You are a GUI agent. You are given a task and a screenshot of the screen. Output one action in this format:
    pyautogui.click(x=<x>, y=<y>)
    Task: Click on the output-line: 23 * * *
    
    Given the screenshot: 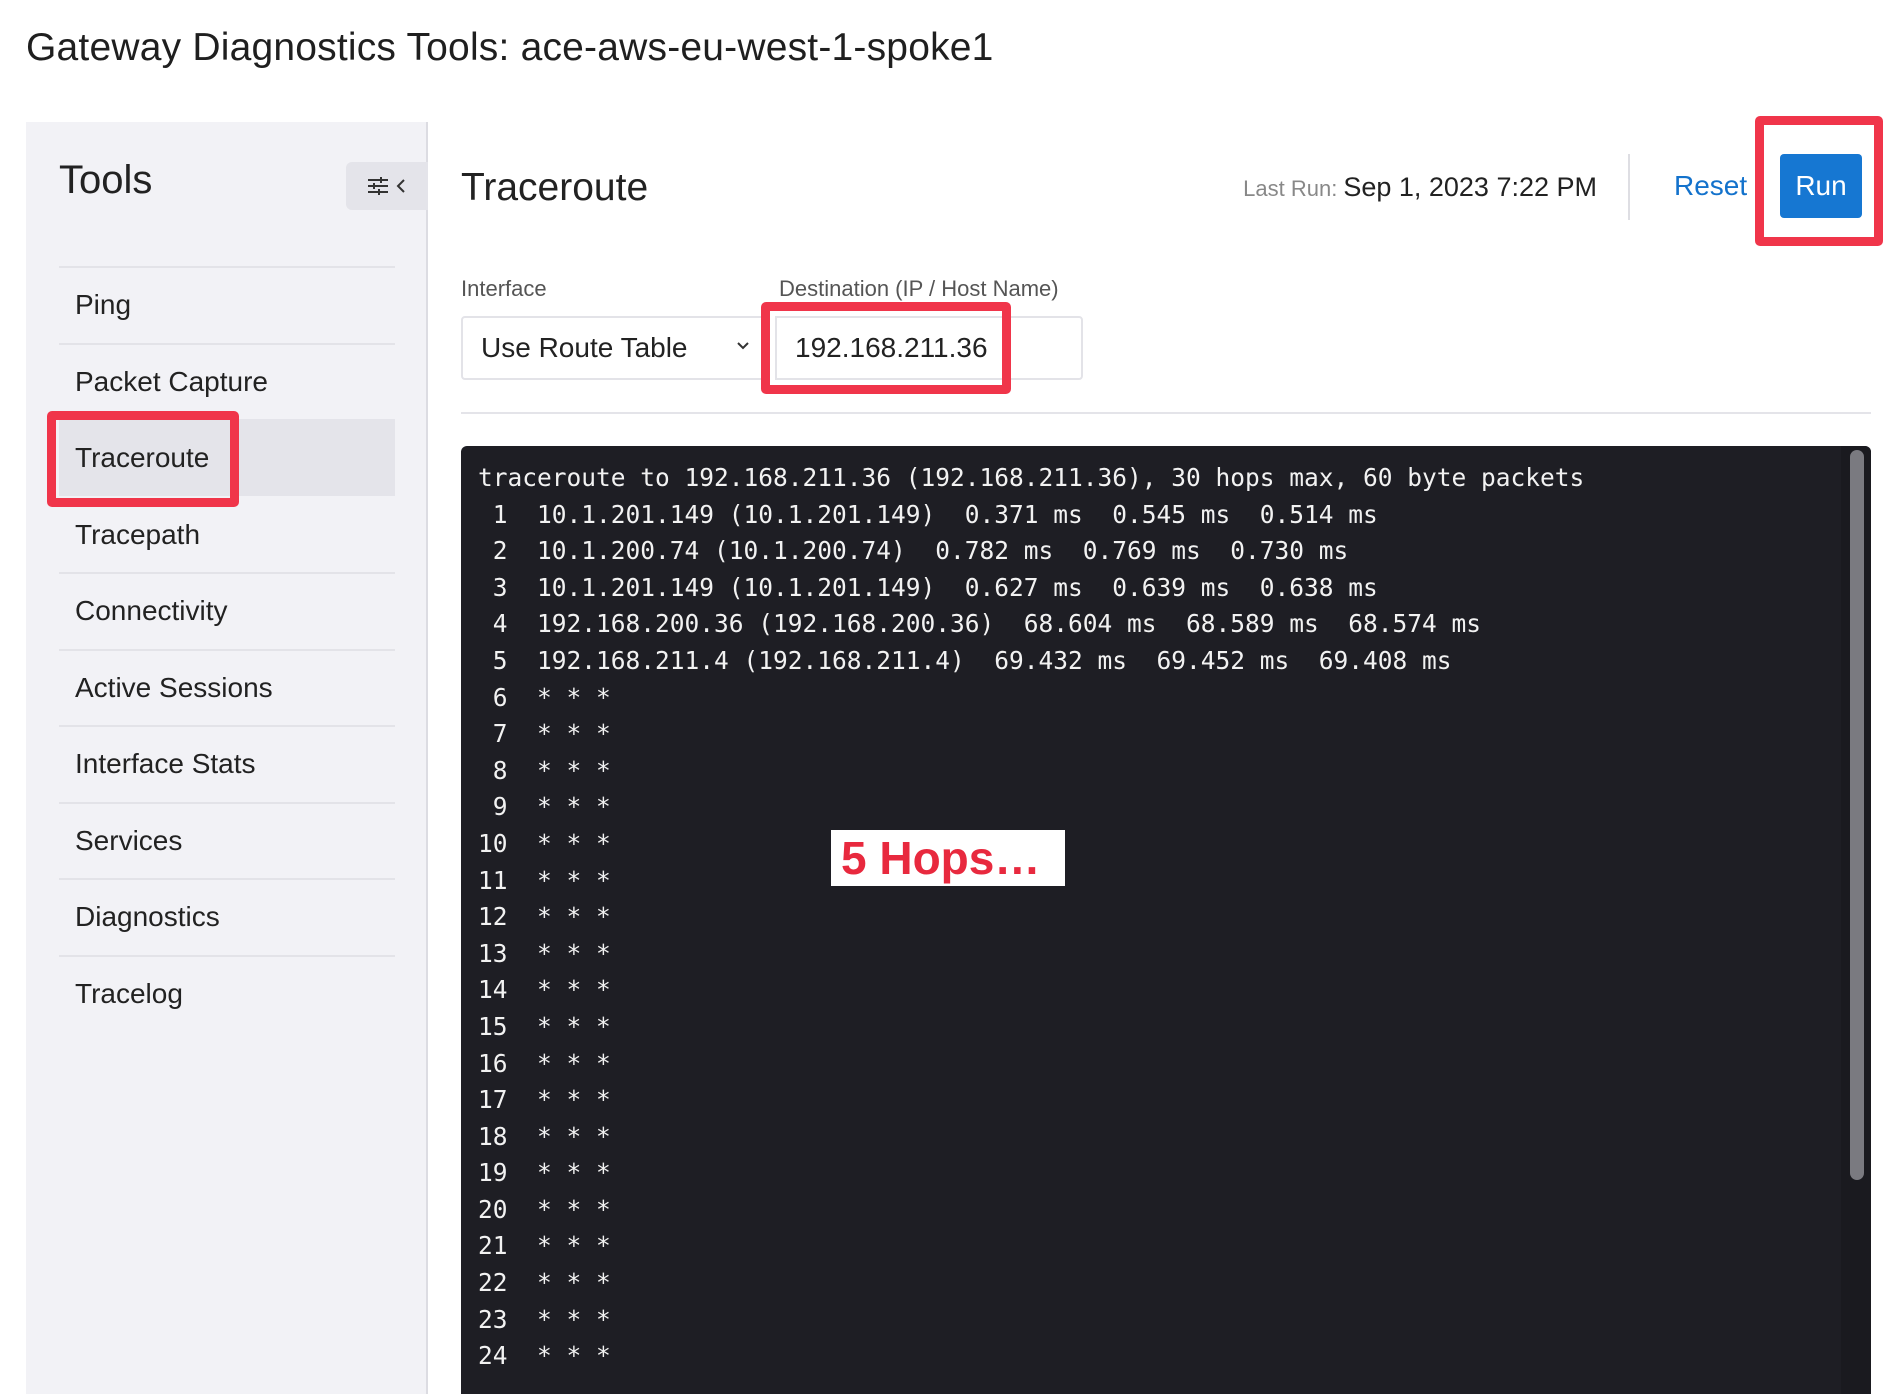 What is the action you would take?
    pyautogui.click(x=544, y=1319)
    